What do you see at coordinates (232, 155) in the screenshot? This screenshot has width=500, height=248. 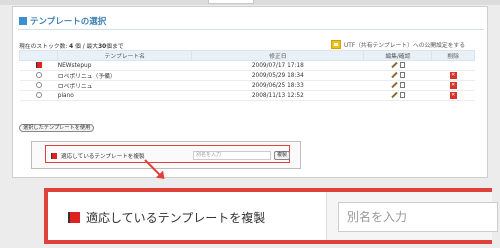 I see `copy-name-input: 別名を入力` at bounding box center [232, 155].